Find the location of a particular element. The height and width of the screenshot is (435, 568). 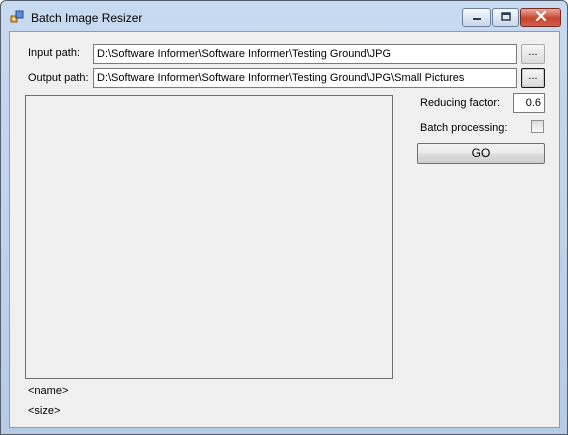

input-path-label: Input path: is located at coordinates (54, 53).